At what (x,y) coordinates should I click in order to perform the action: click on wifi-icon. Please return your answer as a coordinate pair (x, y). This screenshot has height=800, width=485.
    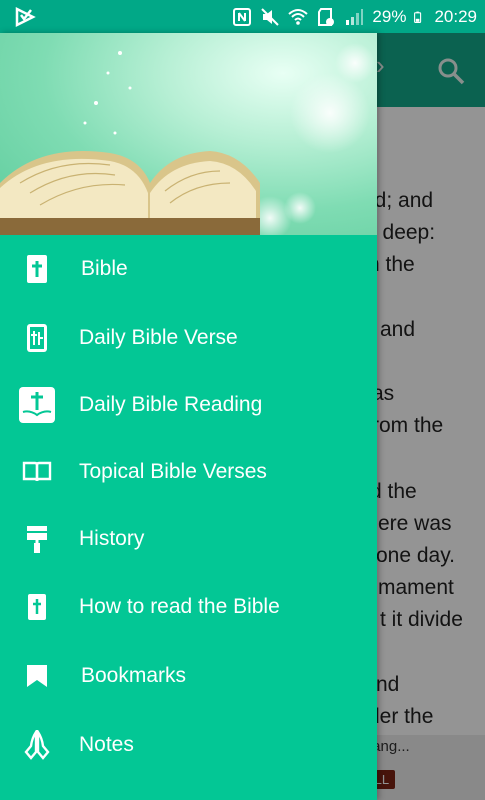
    Looking at the image, I should click on (298, 16).